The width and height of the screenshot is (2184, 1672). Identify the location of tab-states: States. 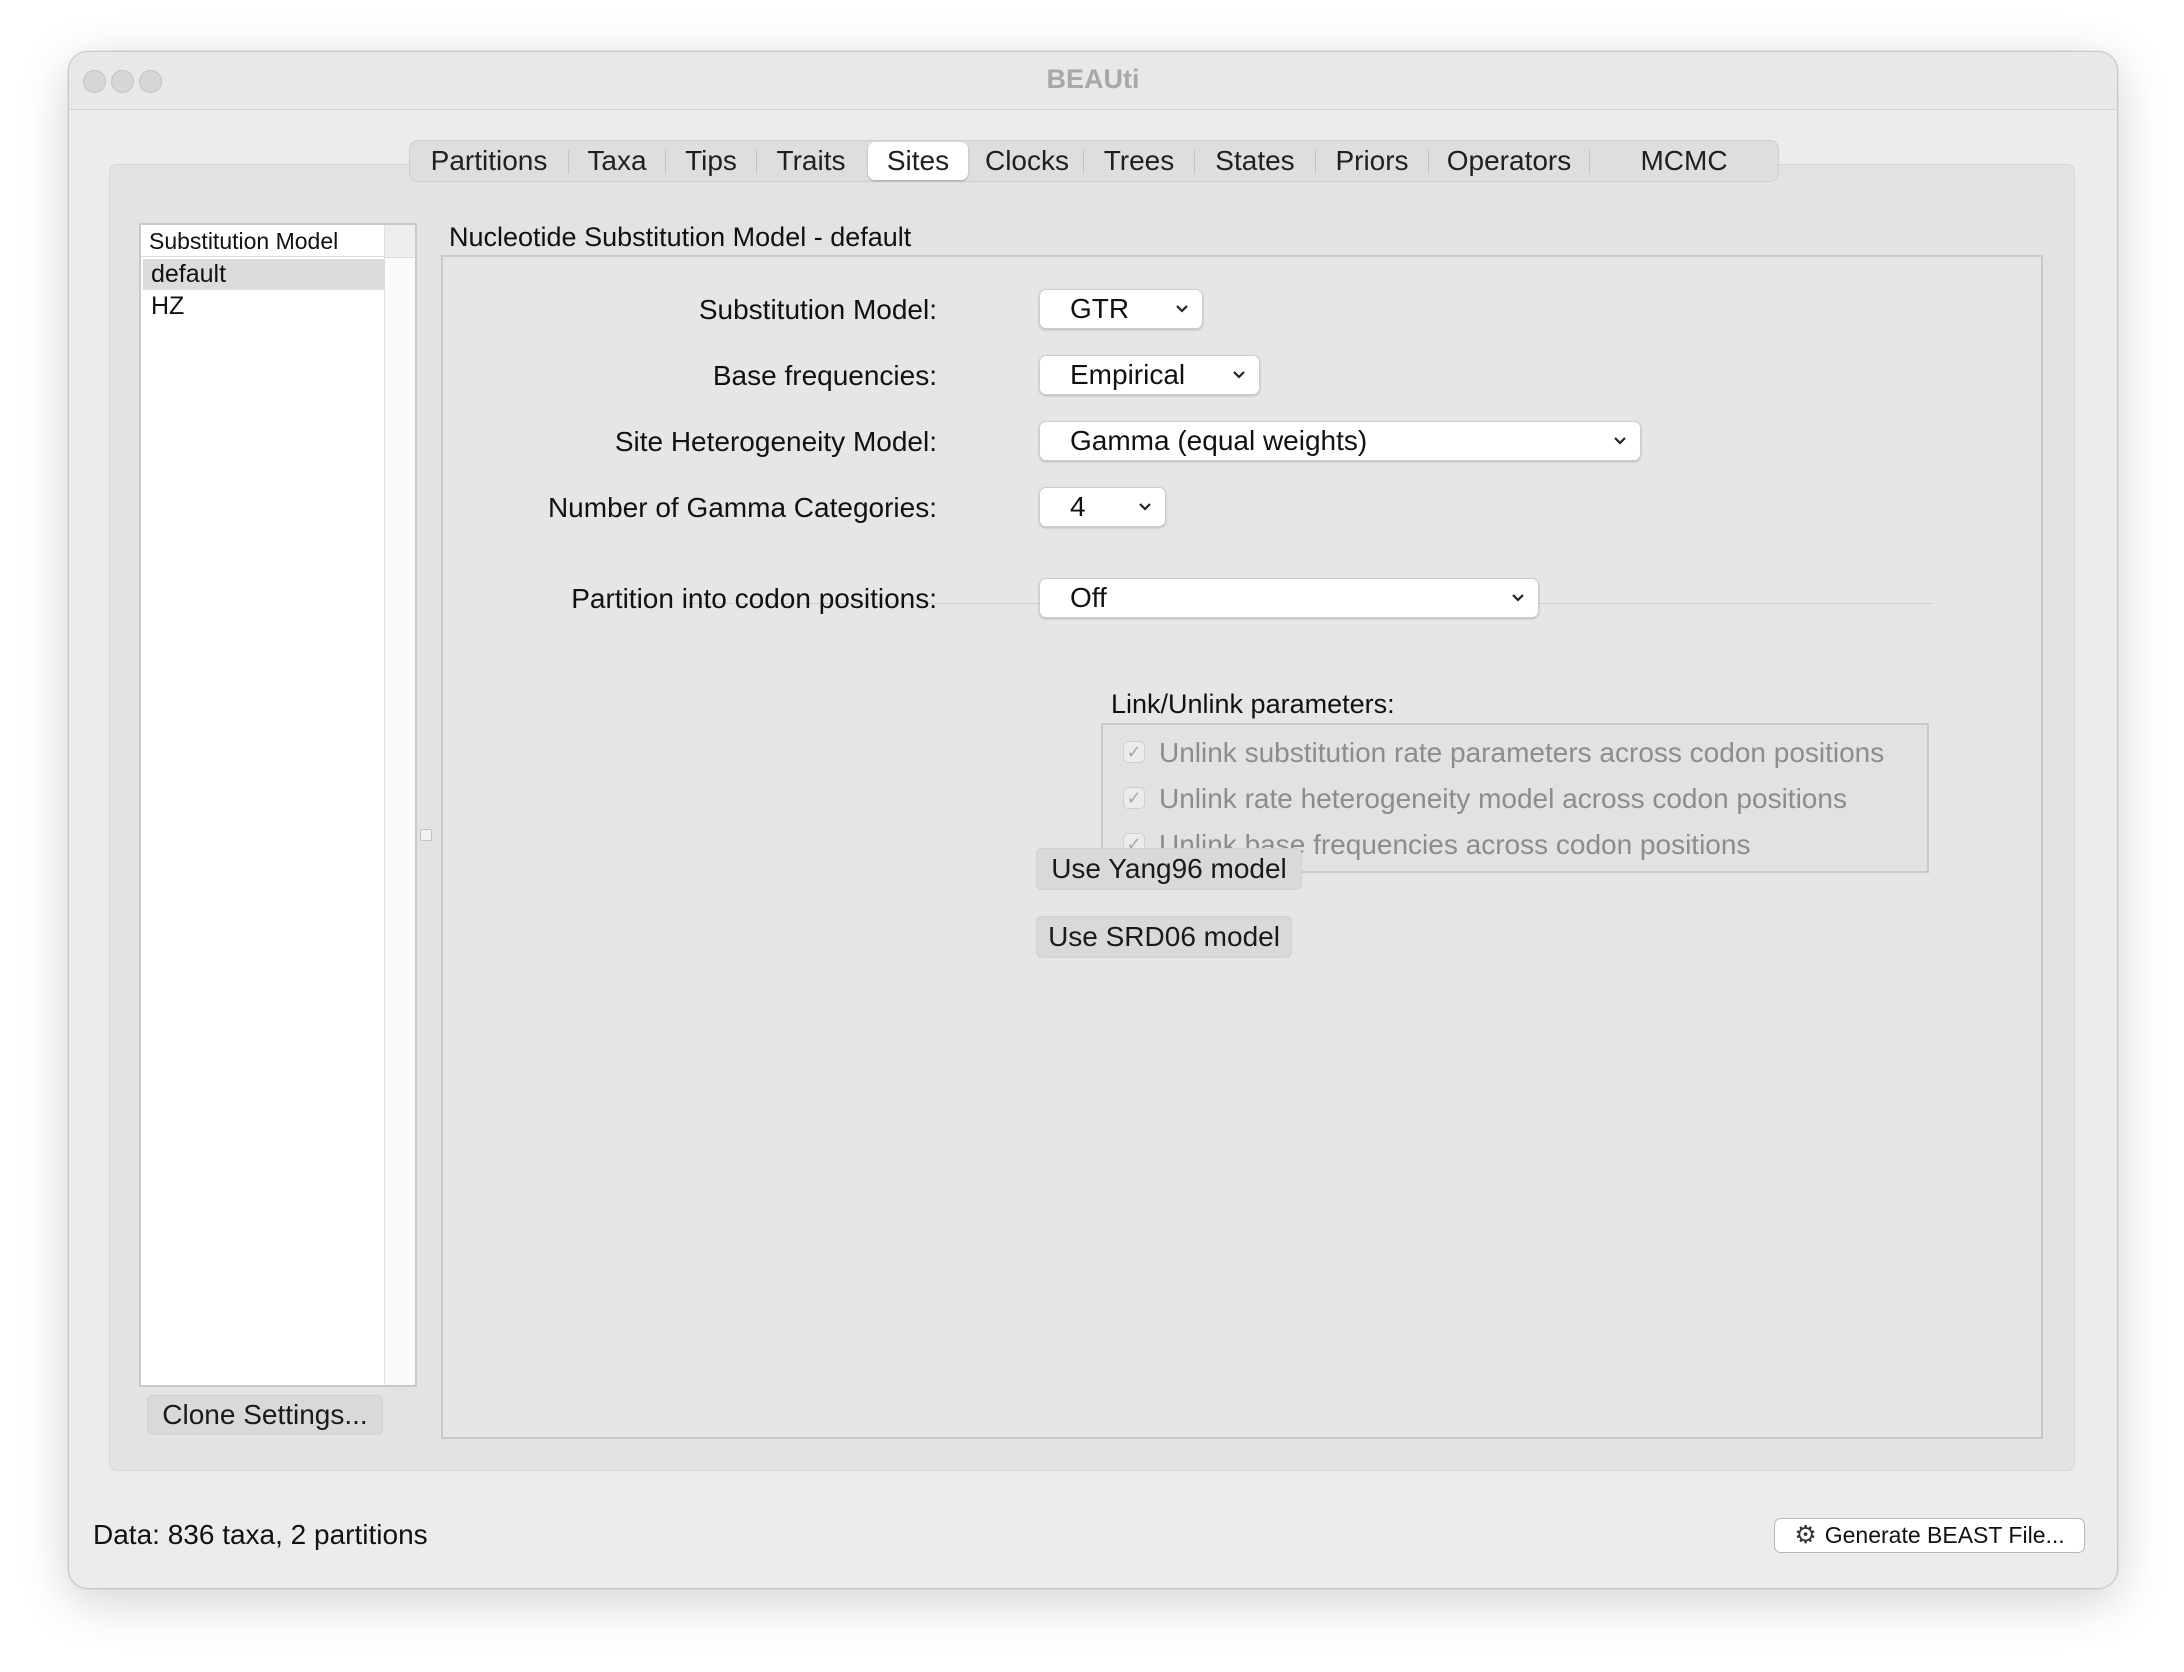
(1255, 161).